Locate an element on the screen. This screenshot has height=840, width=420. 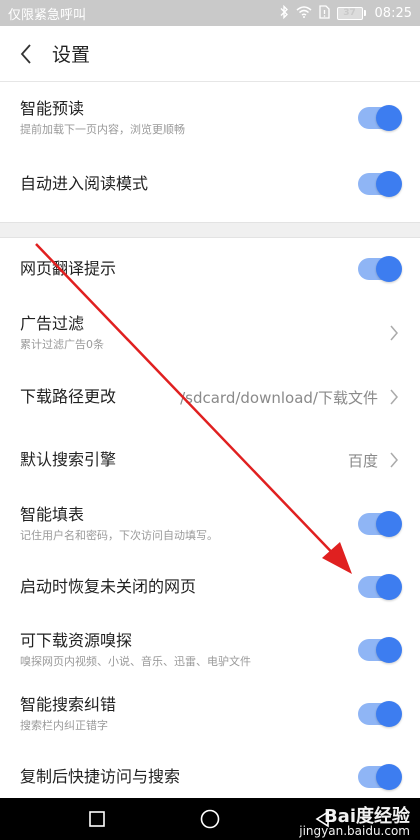
download-path-value: /sdcard/download/下载文件 is located at coordinates (279, 397).